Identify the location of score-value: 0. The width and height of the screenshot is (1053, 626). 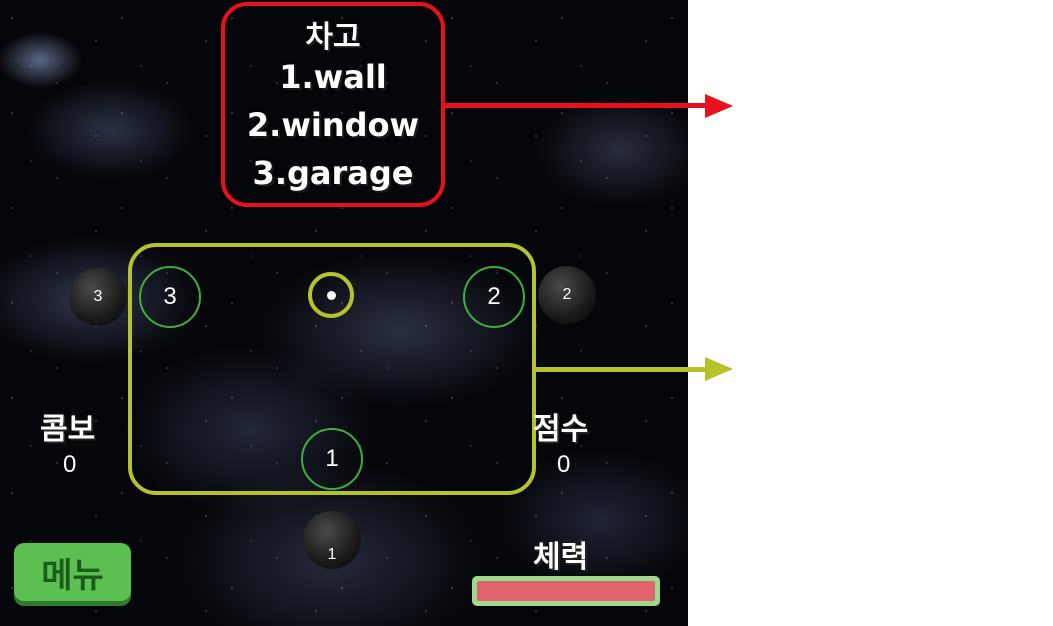
(564, 464).